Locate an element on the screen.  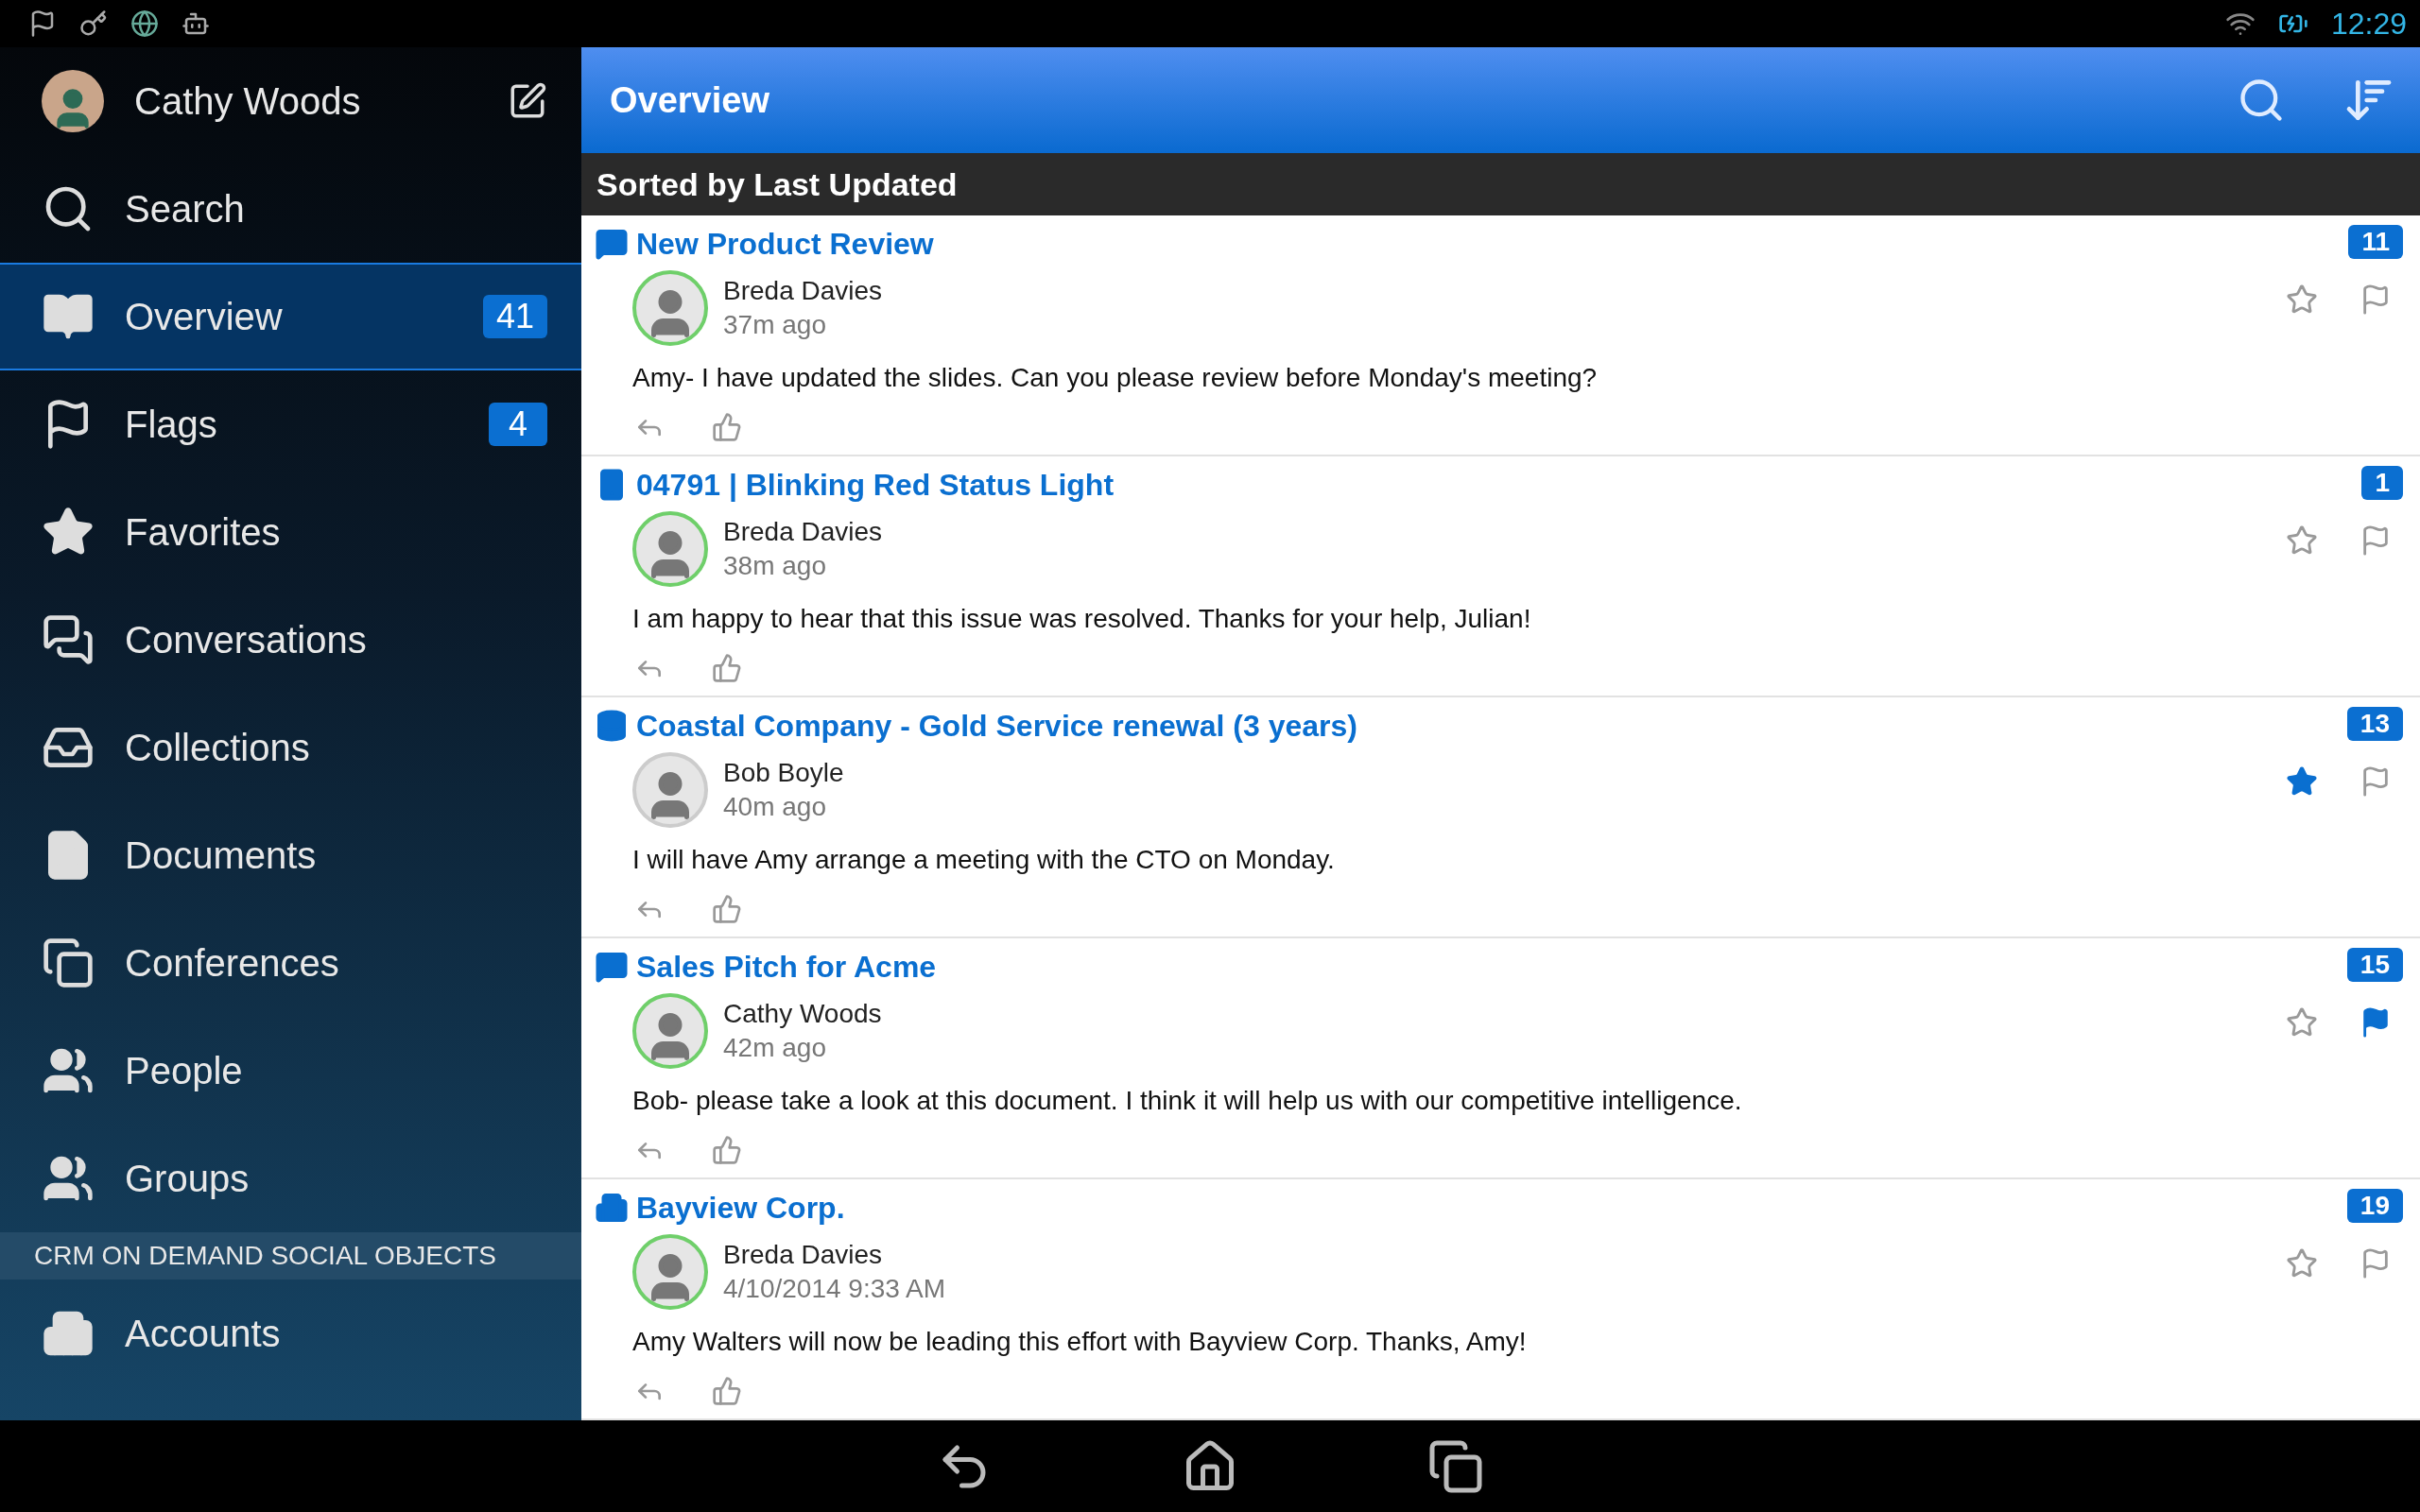
timestamp: 37m ago is located at coordinates (775, 325).